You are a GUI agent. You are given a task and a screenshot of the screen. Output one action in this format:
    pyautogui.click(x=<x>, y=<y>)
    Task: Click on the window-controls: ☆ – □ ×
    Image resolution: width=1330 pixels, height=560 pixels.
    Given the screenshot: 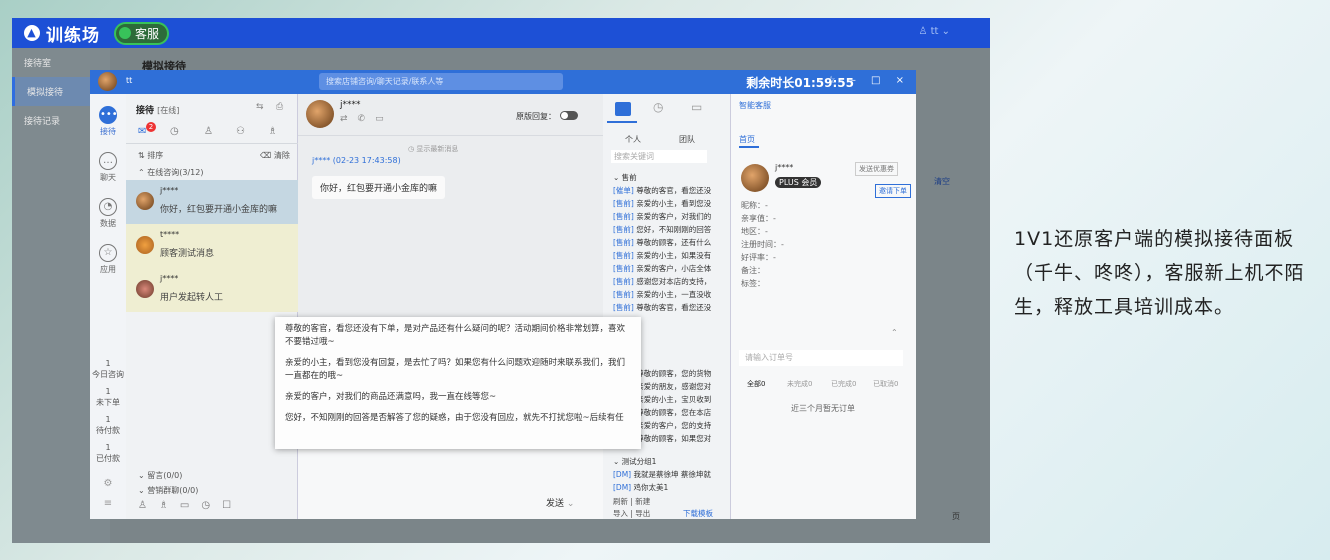 What is the action you would take?
    pyautogui.click(x=868, y=80)
    